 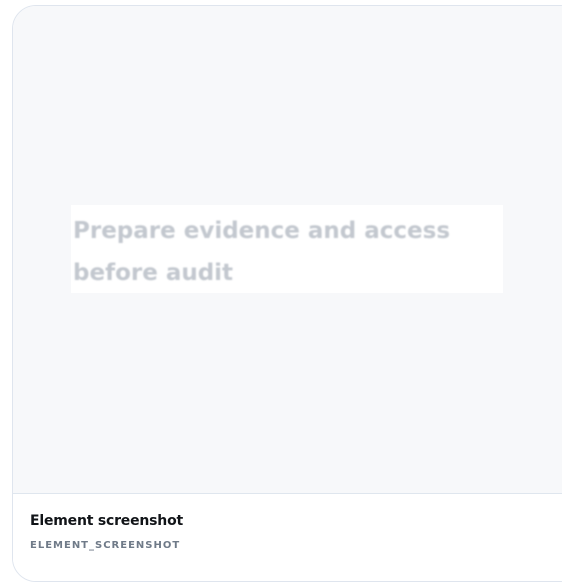 What do you see at coordinates (287, 537) in the screenshot?
I see `card-footer: Element screenshot ELEMENT_SCREENSHOT` at bounding box center [287, 537].